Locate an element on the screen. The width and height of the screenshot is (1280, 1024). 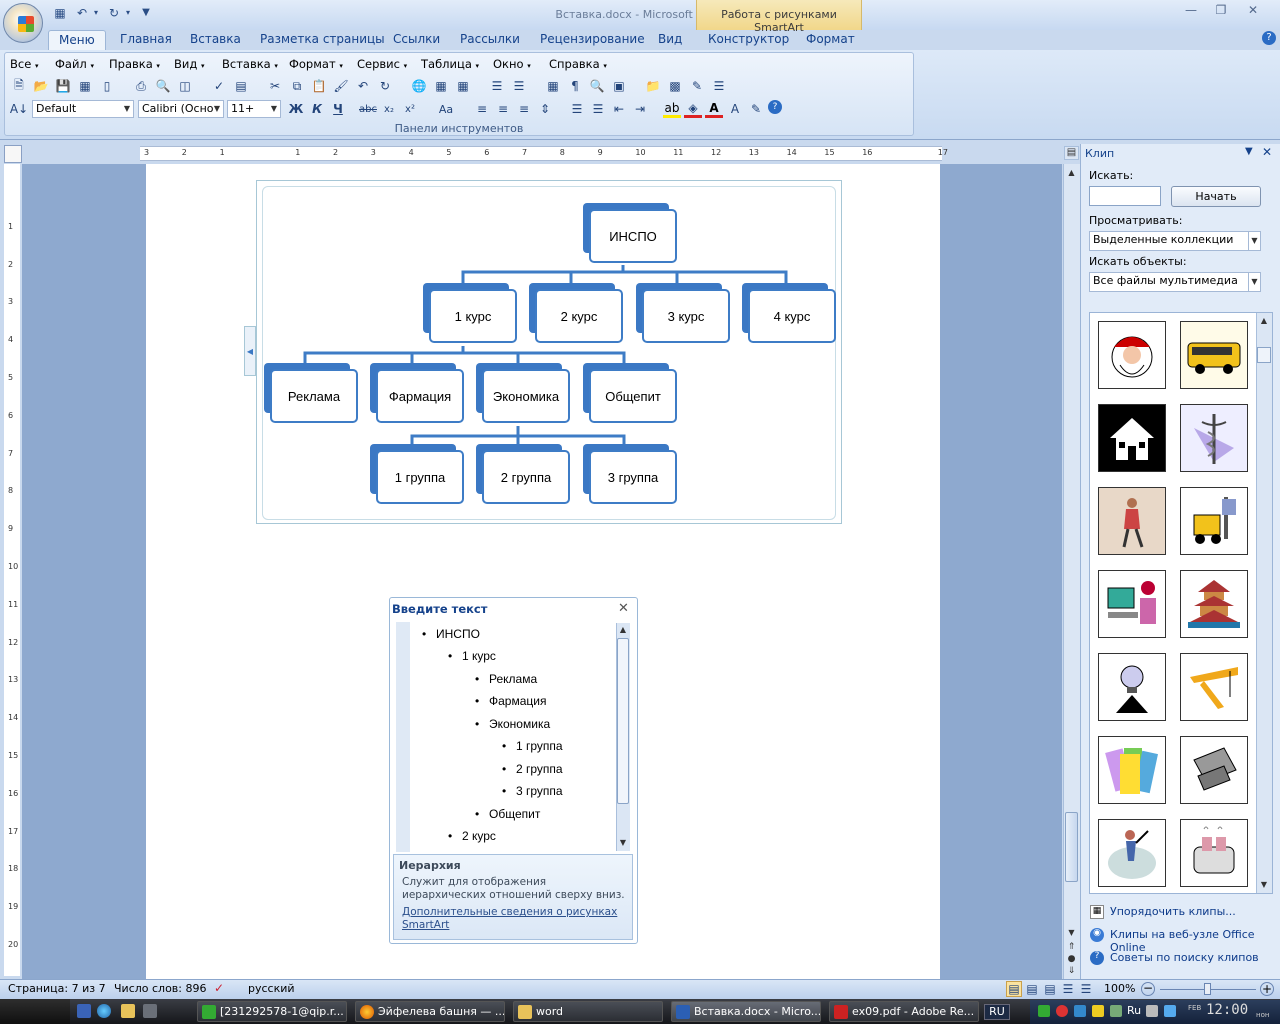
list-item: Реклама is located at coordinates (506, 679).